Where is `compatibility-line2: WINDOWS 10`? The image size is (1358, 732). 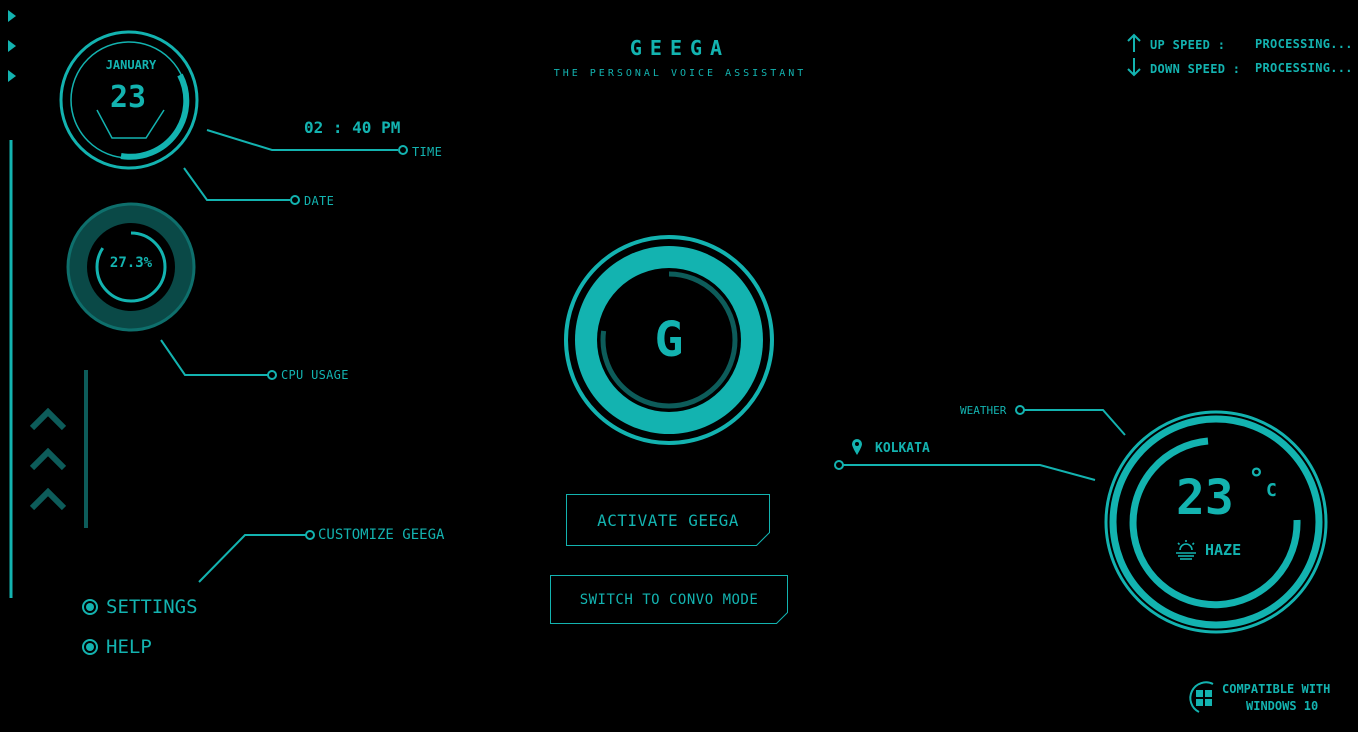 compatibility-line2: WINDOWS 10 is located at coordinates (1282, 706).